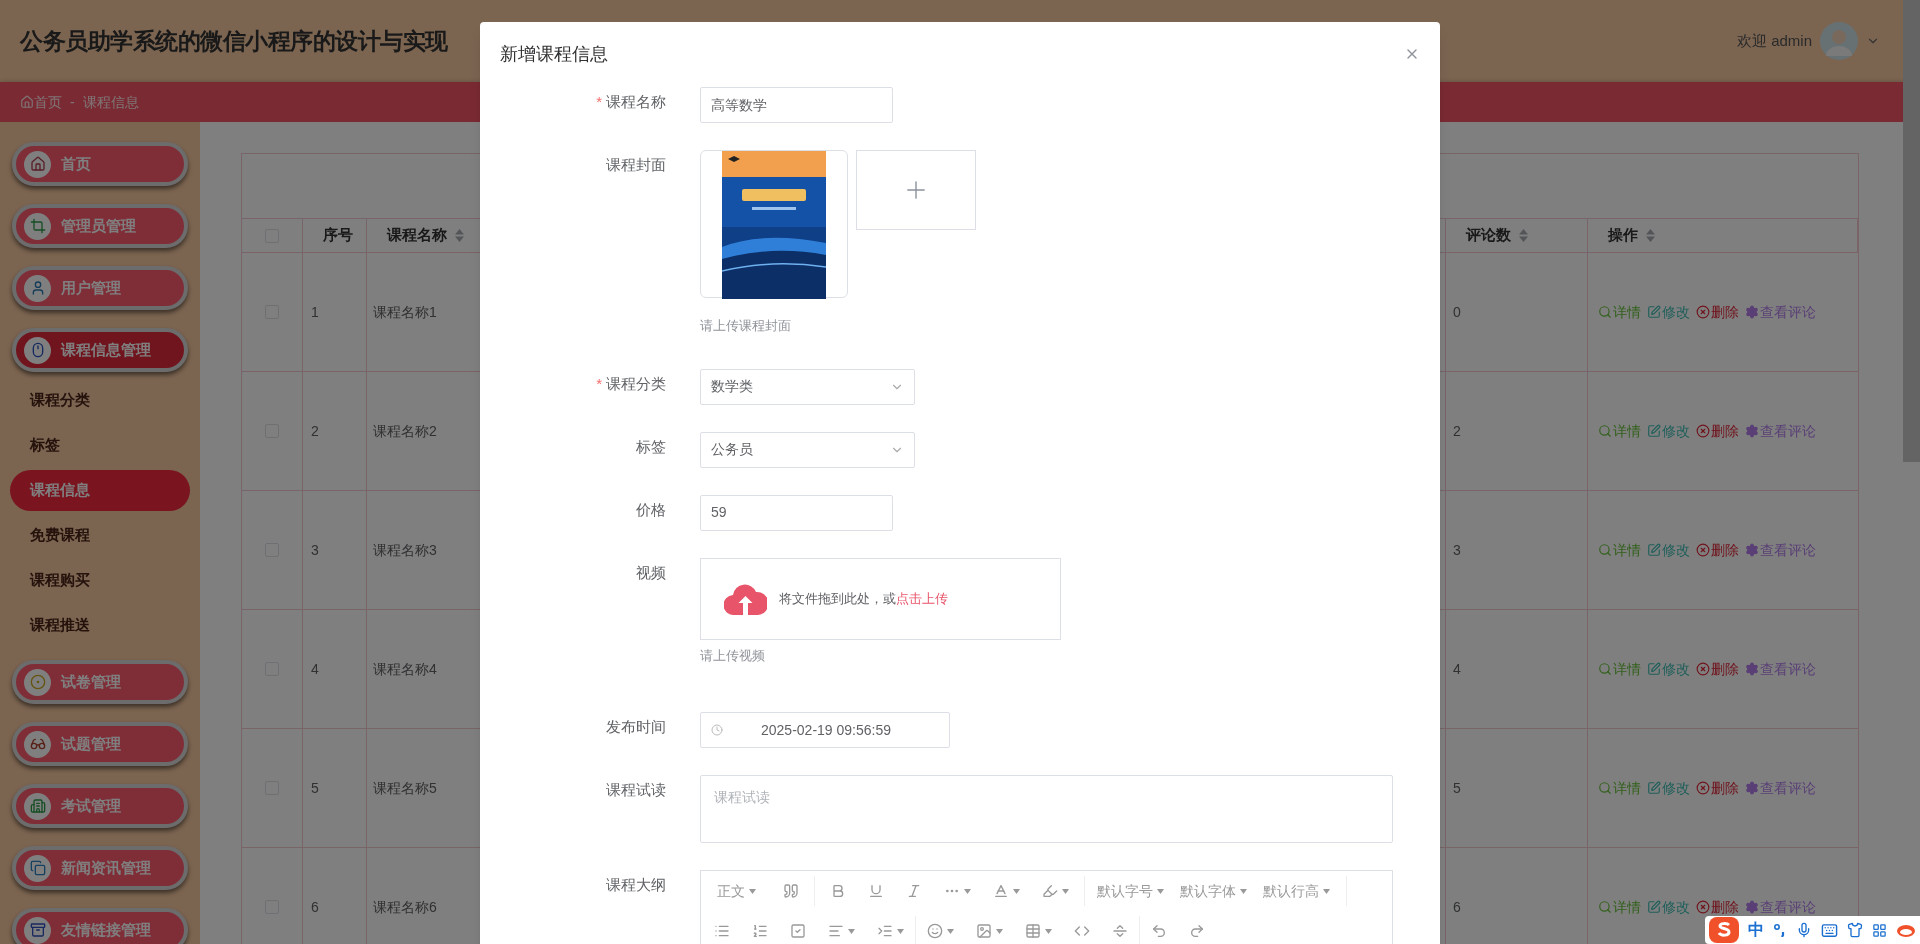  I want to click on cover-thumbnail, so click(774, 224).